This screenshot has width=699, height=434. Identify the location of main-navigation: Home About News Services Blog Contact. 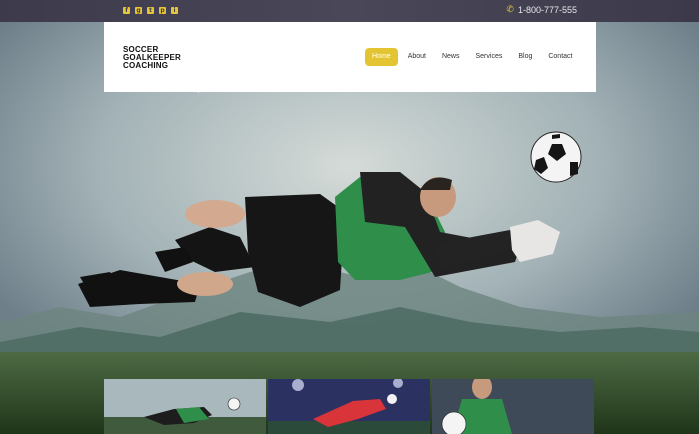
(472, 57).